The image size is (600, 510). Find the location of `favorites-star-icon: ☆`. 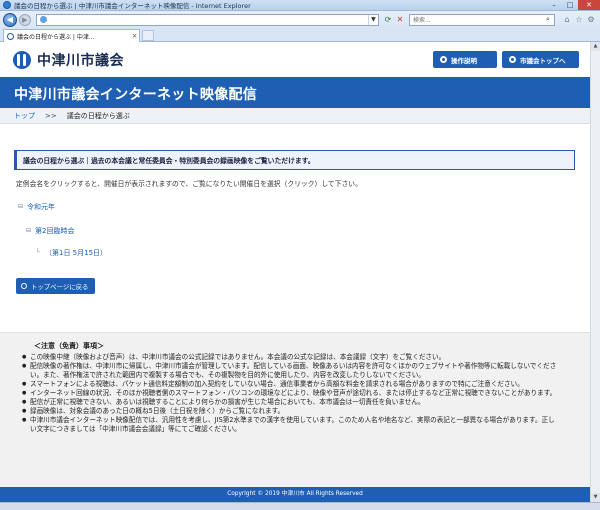

favorites-star-icon: ☆ is located at coordinates (579, 20).